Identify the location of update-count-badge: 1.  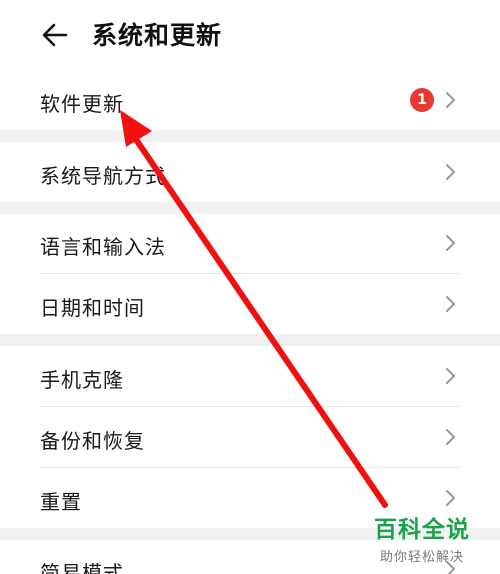
(422, 100).